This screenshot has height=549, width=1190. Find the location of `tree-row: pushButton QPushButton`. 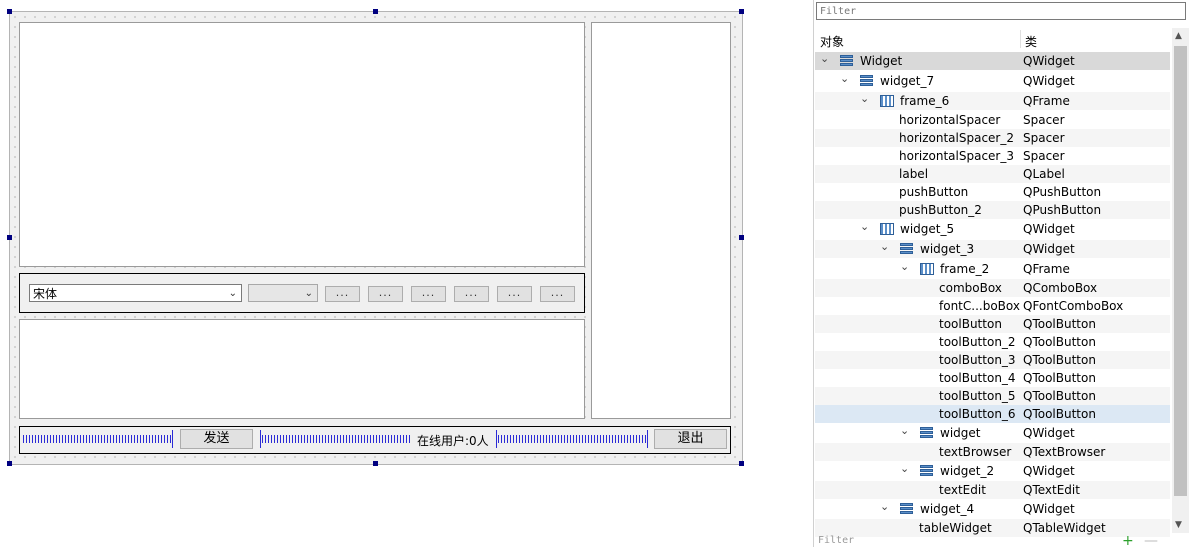

tree-row: pushButton QPushButton is located at coordinates (992, 192).